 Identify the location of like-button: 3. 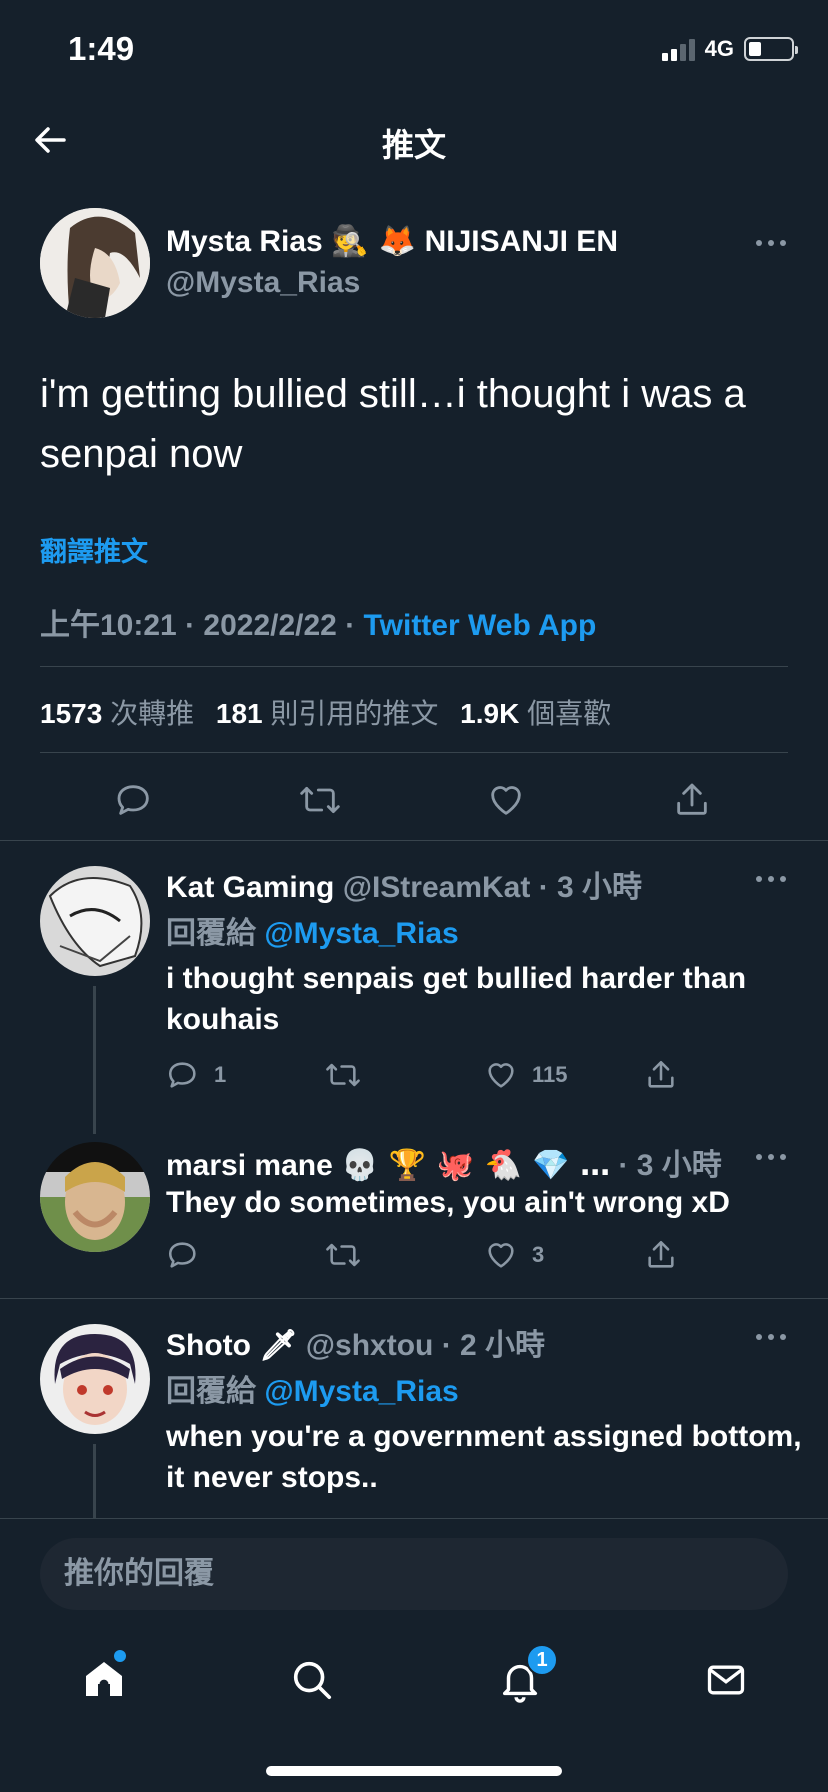
(514, 1255).